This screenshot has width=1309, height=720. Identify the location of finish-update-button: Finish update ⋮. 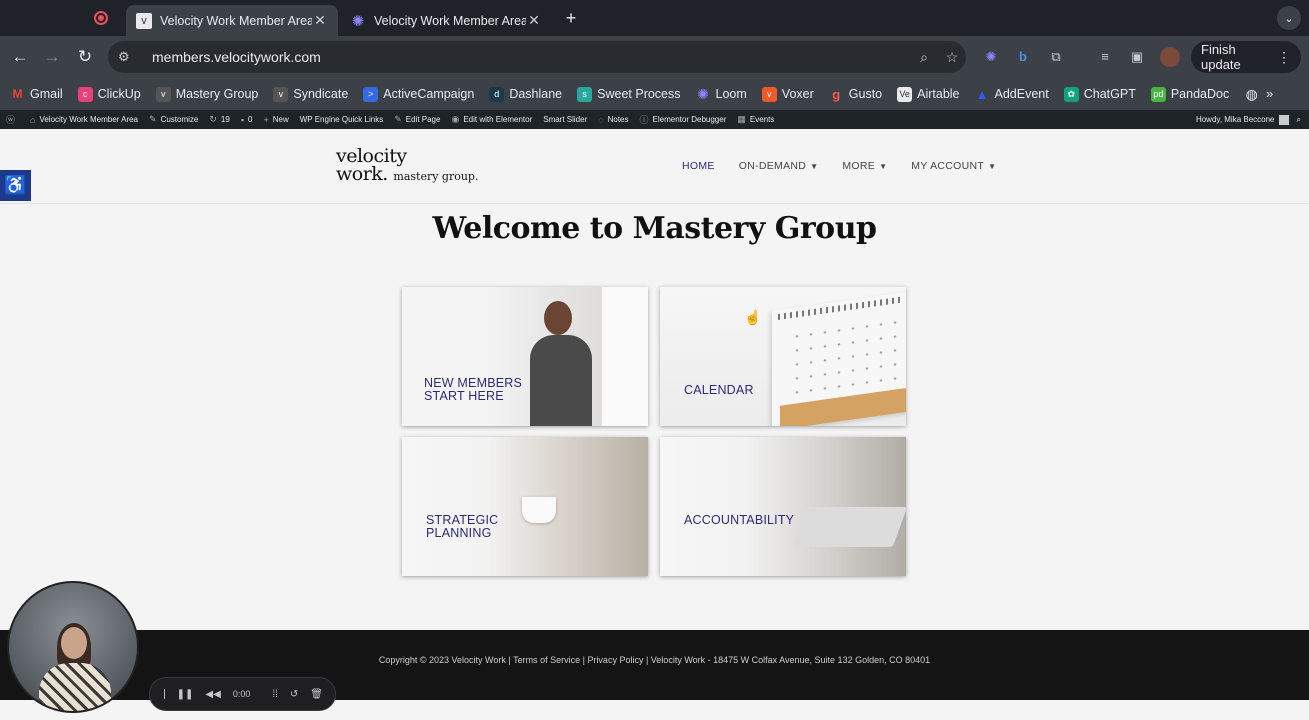
(1246, 57).